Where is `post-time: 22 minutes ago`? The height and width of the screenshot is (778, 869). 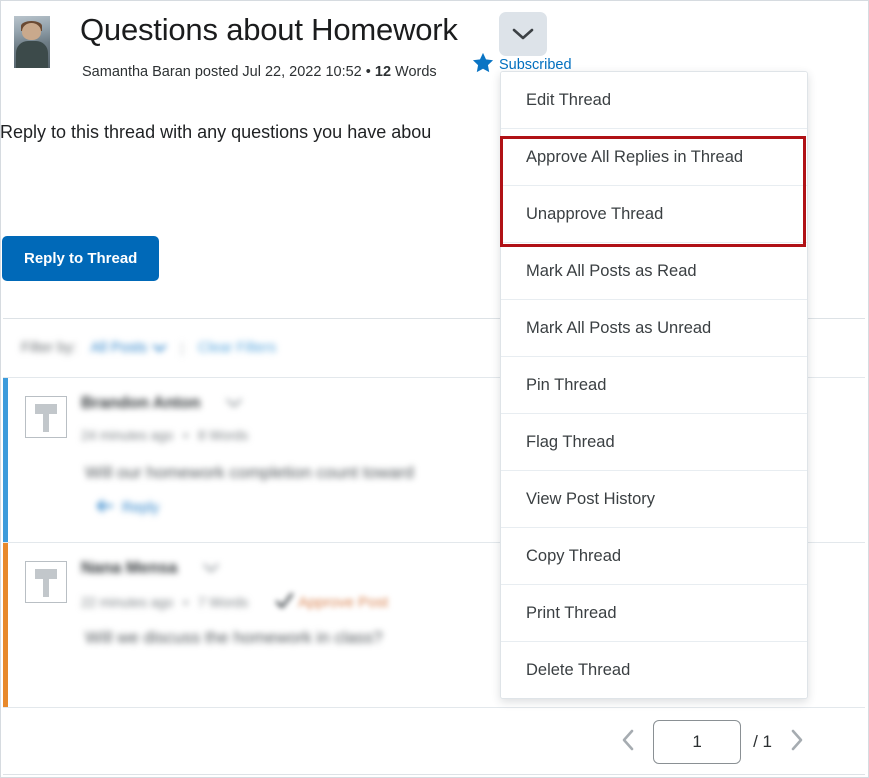 post-time: 22 minutes ago is located at coordinates (127, 602).